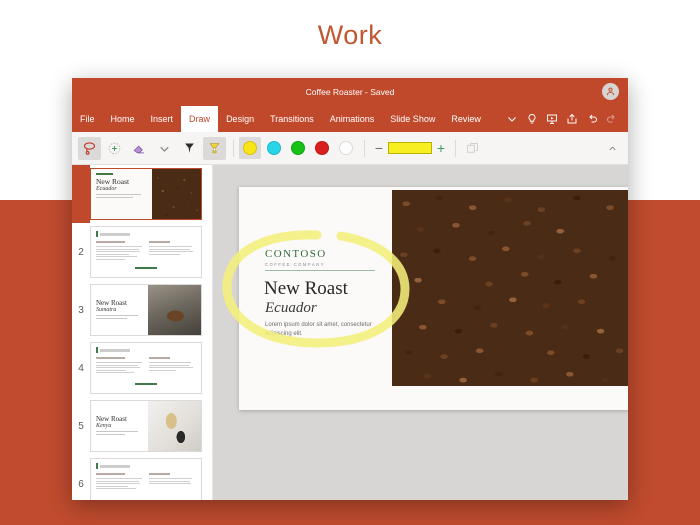  What do you see at coordinates (350, 35) in the screenshot?
I see `page-title: Work` at bounding box center [350, 35].